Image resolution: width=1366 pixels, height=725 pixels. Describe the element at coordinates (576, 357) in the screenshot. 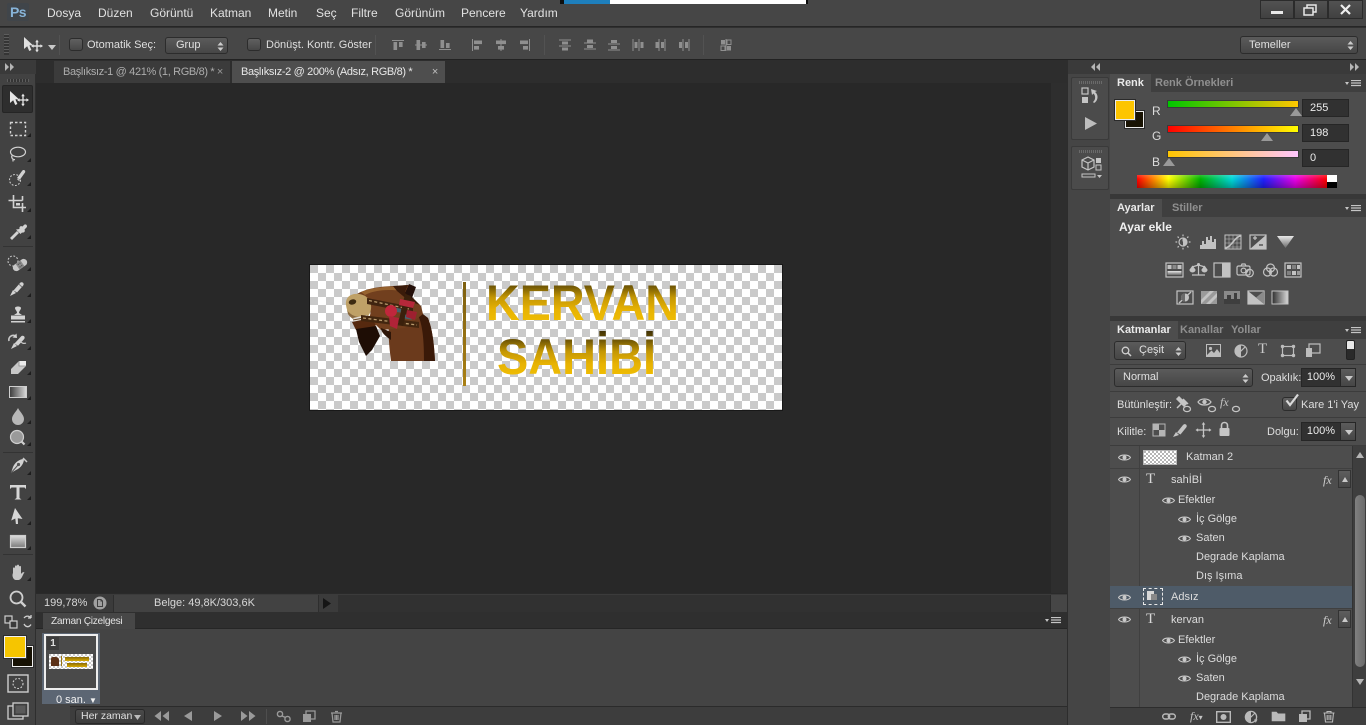

I see `svg-text: SAHİBİ` at that location.